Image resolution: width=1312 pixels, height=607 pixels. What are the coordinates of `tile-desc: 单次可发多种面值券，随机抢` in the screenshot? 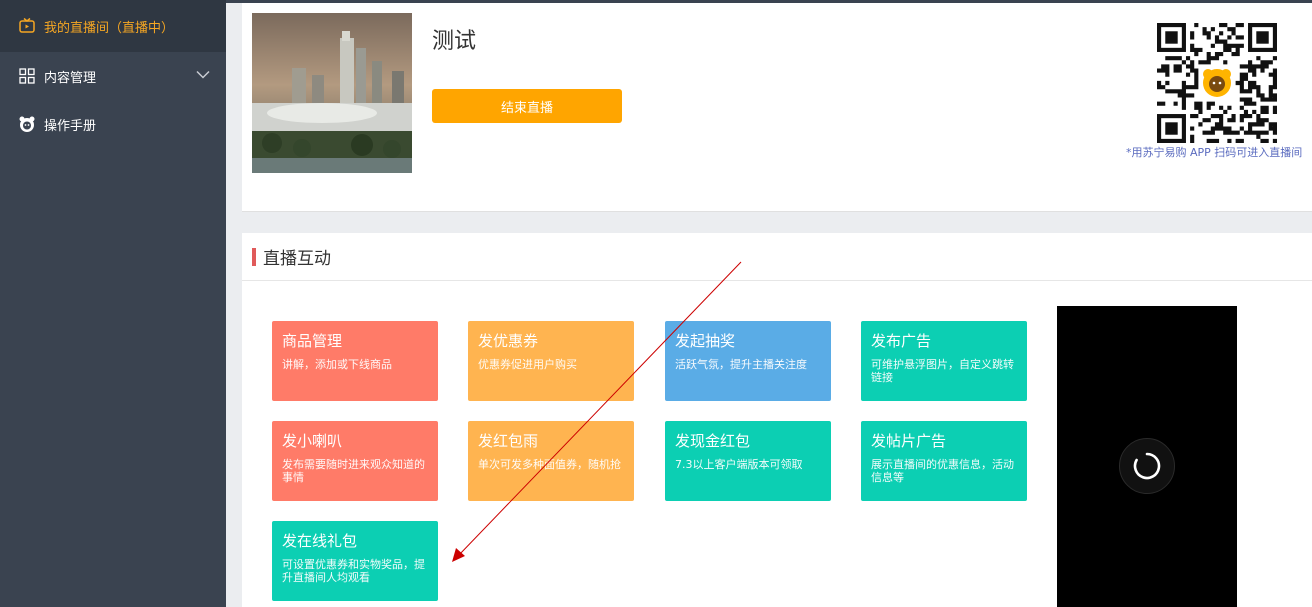 It's located at (549, 464).